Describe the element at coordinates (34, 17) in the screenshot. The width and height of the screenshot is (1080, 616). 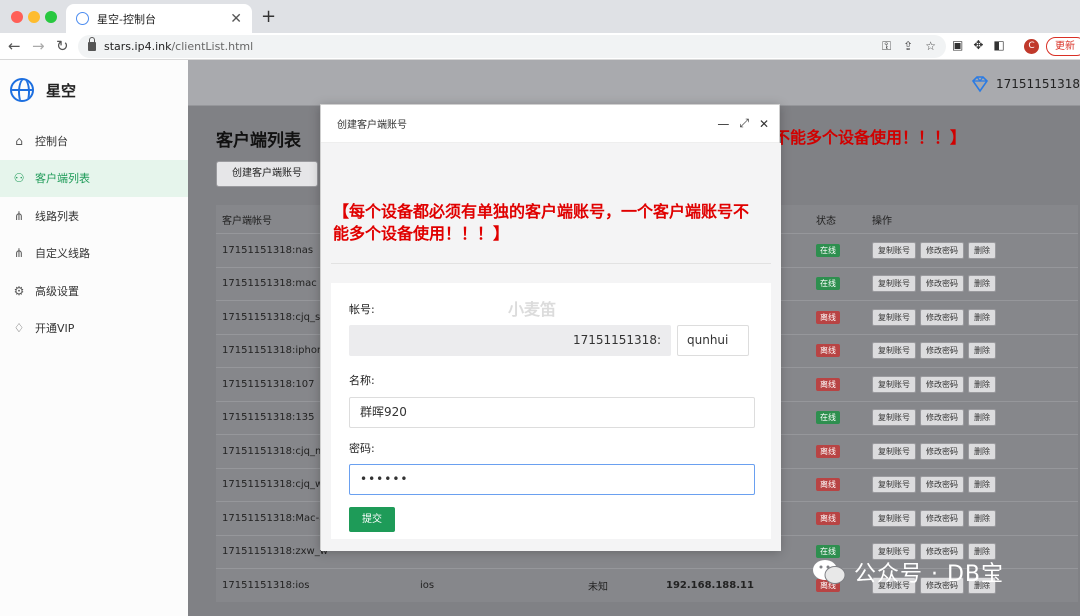
I see `minimize-window-button` at that location.